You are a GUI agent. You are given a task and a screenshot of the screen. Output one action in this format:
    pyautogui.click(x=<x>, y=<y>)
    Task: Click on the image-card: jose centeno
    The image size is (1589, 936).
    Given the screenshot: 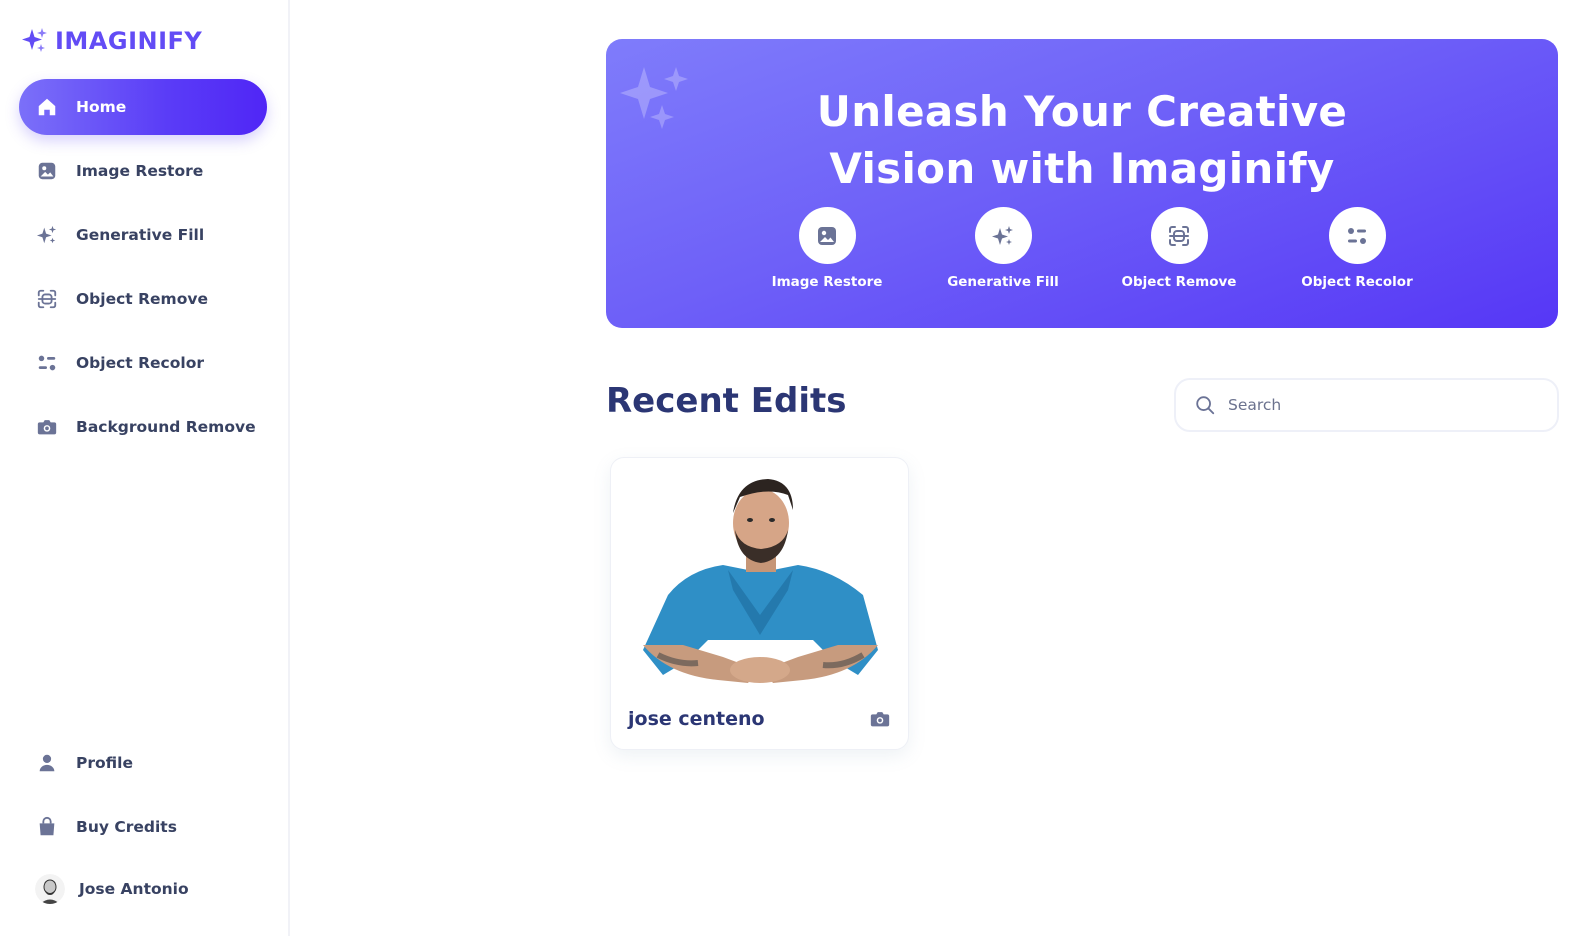 What is the action you would take?
    pyautogui.click(x=759, y=603)
    